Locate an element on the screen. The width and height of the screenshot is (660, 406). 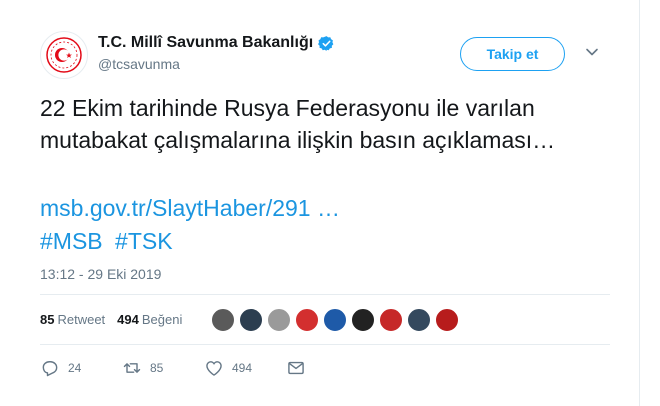
retweets-count: 85 is located at coordinates (47, 319).